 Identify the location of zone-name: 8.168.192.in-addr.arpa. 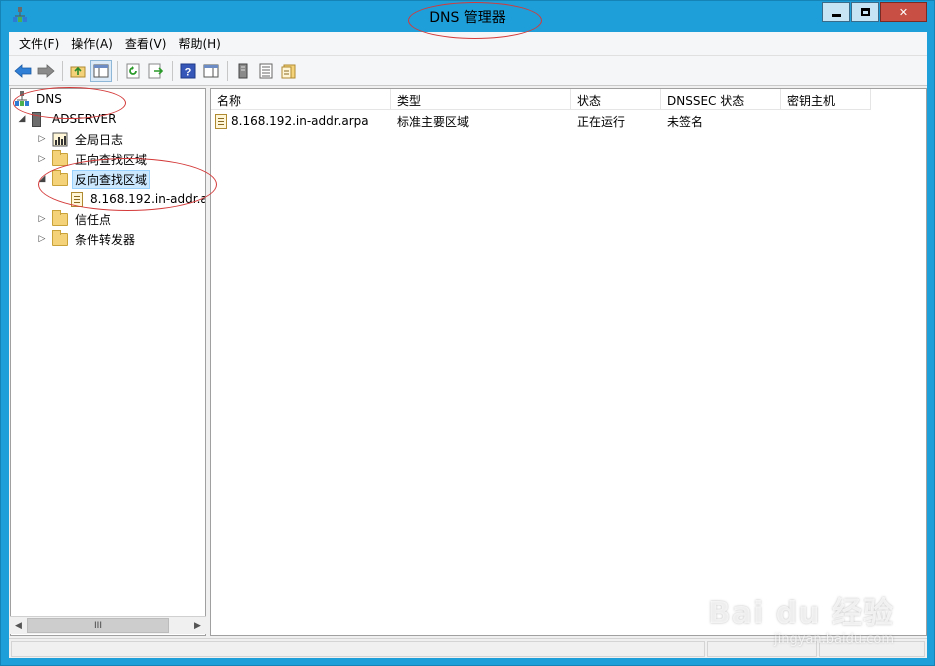
(300, 121).